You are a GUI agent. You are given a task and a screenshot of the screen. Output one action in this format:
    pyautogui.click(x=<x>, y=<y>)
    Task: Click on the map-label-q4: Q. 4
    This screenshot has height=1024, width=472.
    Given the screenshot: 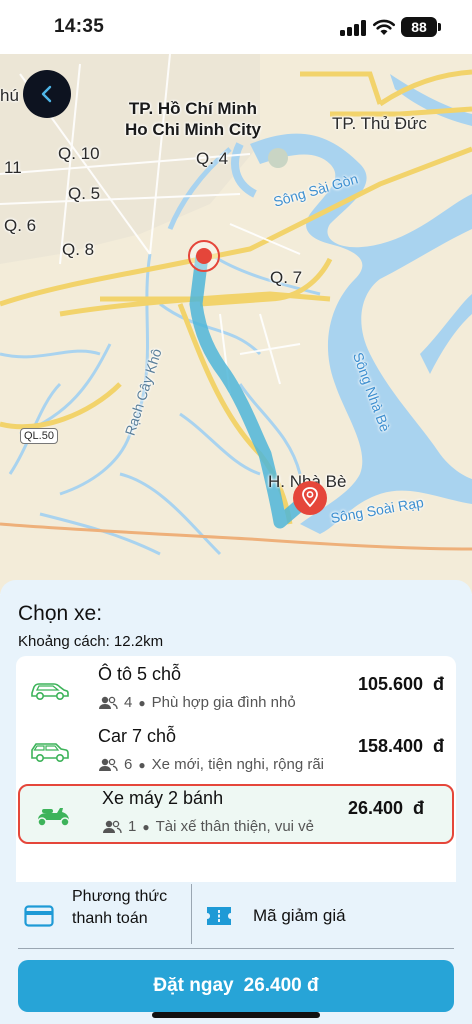 What is the action you would take?
    pyautogui.click(x=212, y=158)
    